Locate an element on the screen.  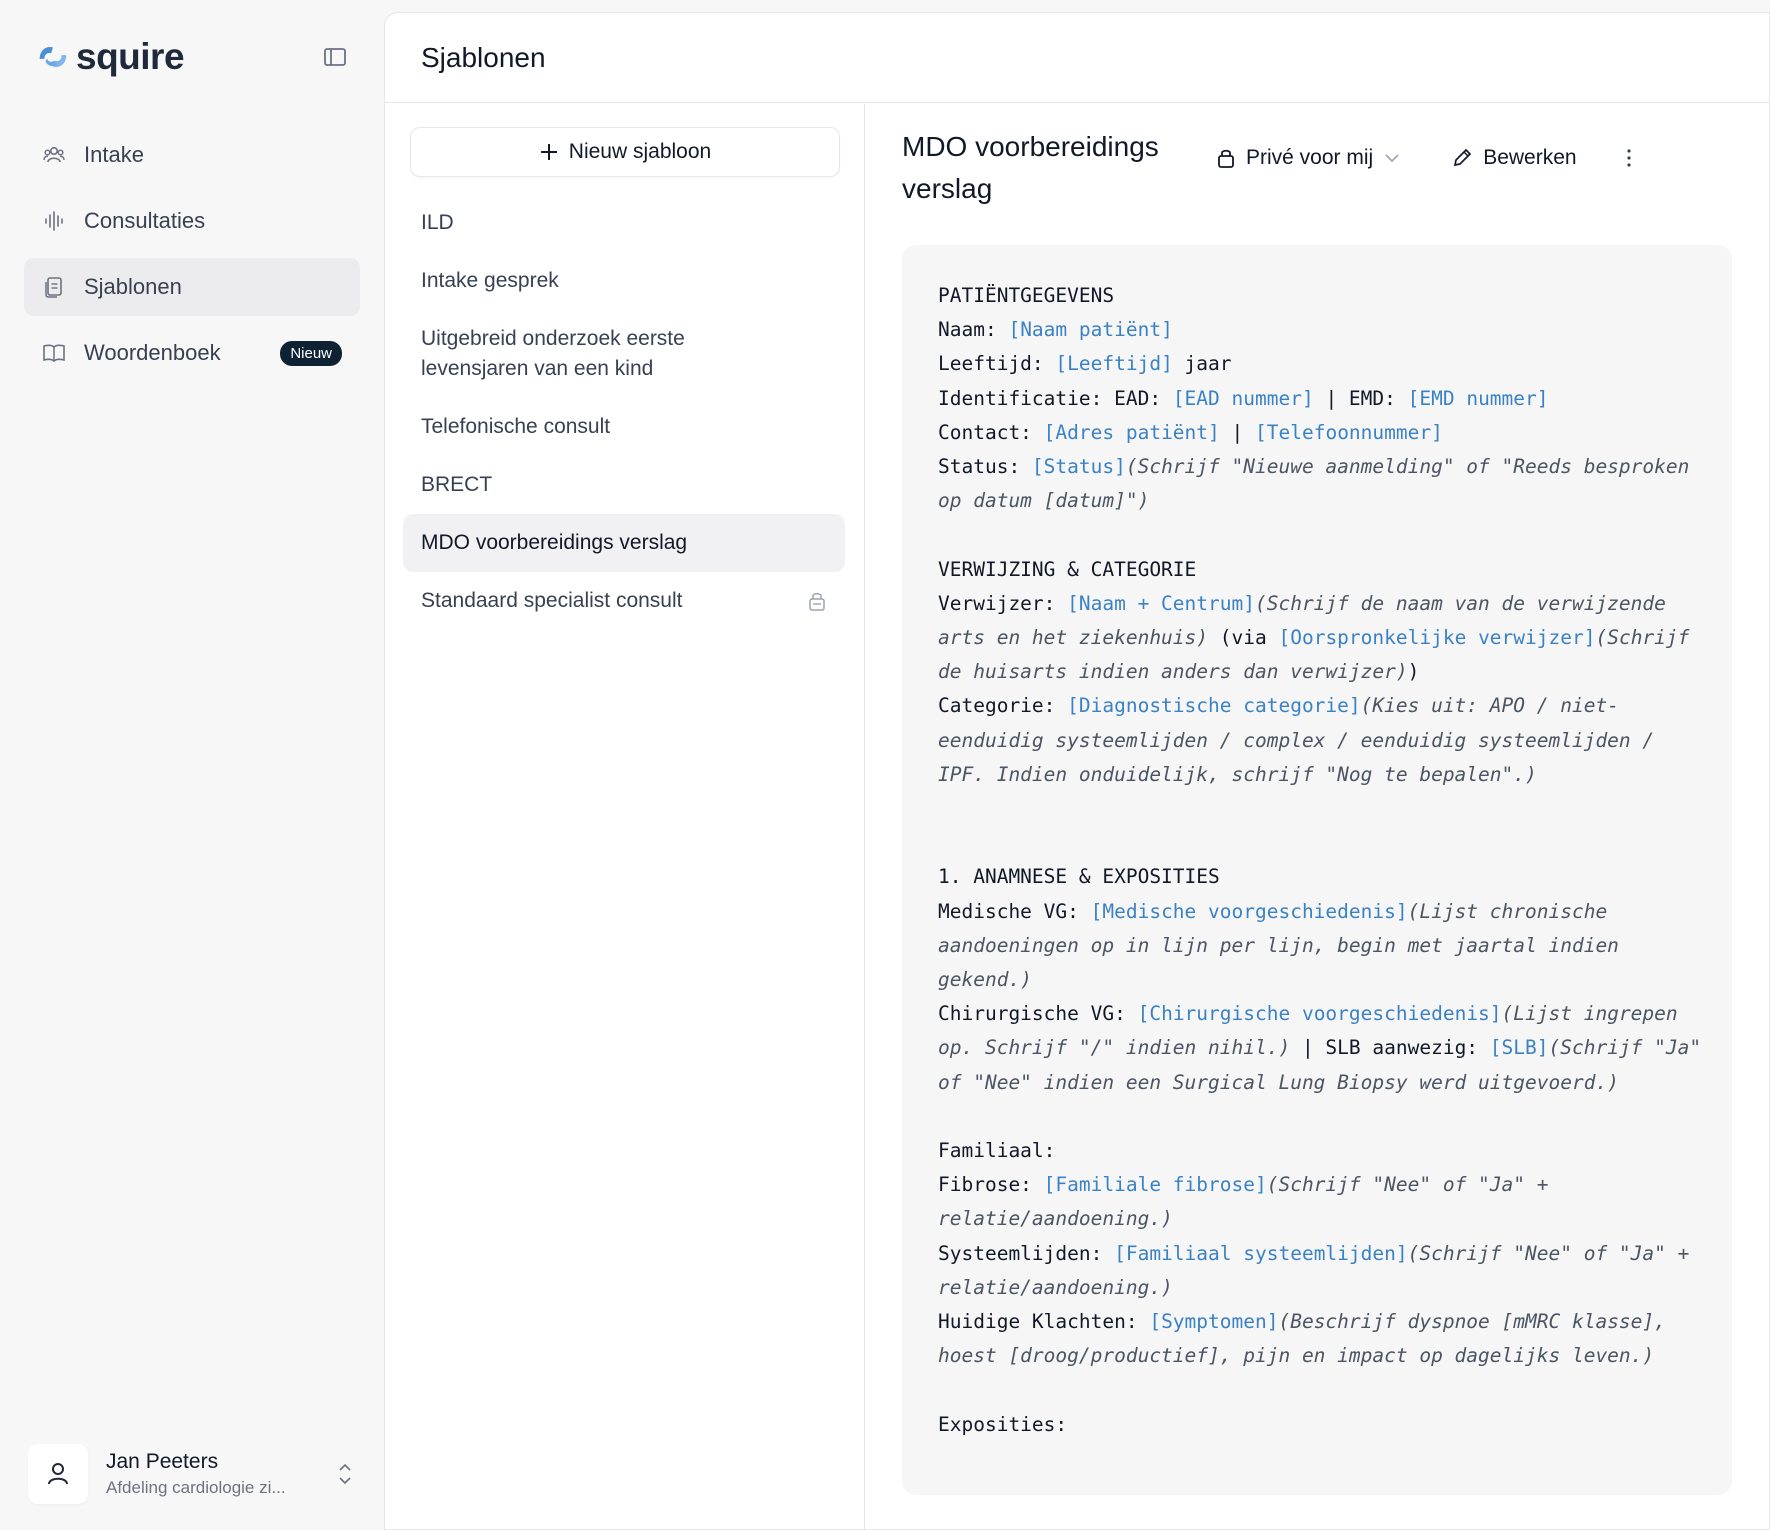
template-text: Fibrose: is located at coordinates (991, 1185).